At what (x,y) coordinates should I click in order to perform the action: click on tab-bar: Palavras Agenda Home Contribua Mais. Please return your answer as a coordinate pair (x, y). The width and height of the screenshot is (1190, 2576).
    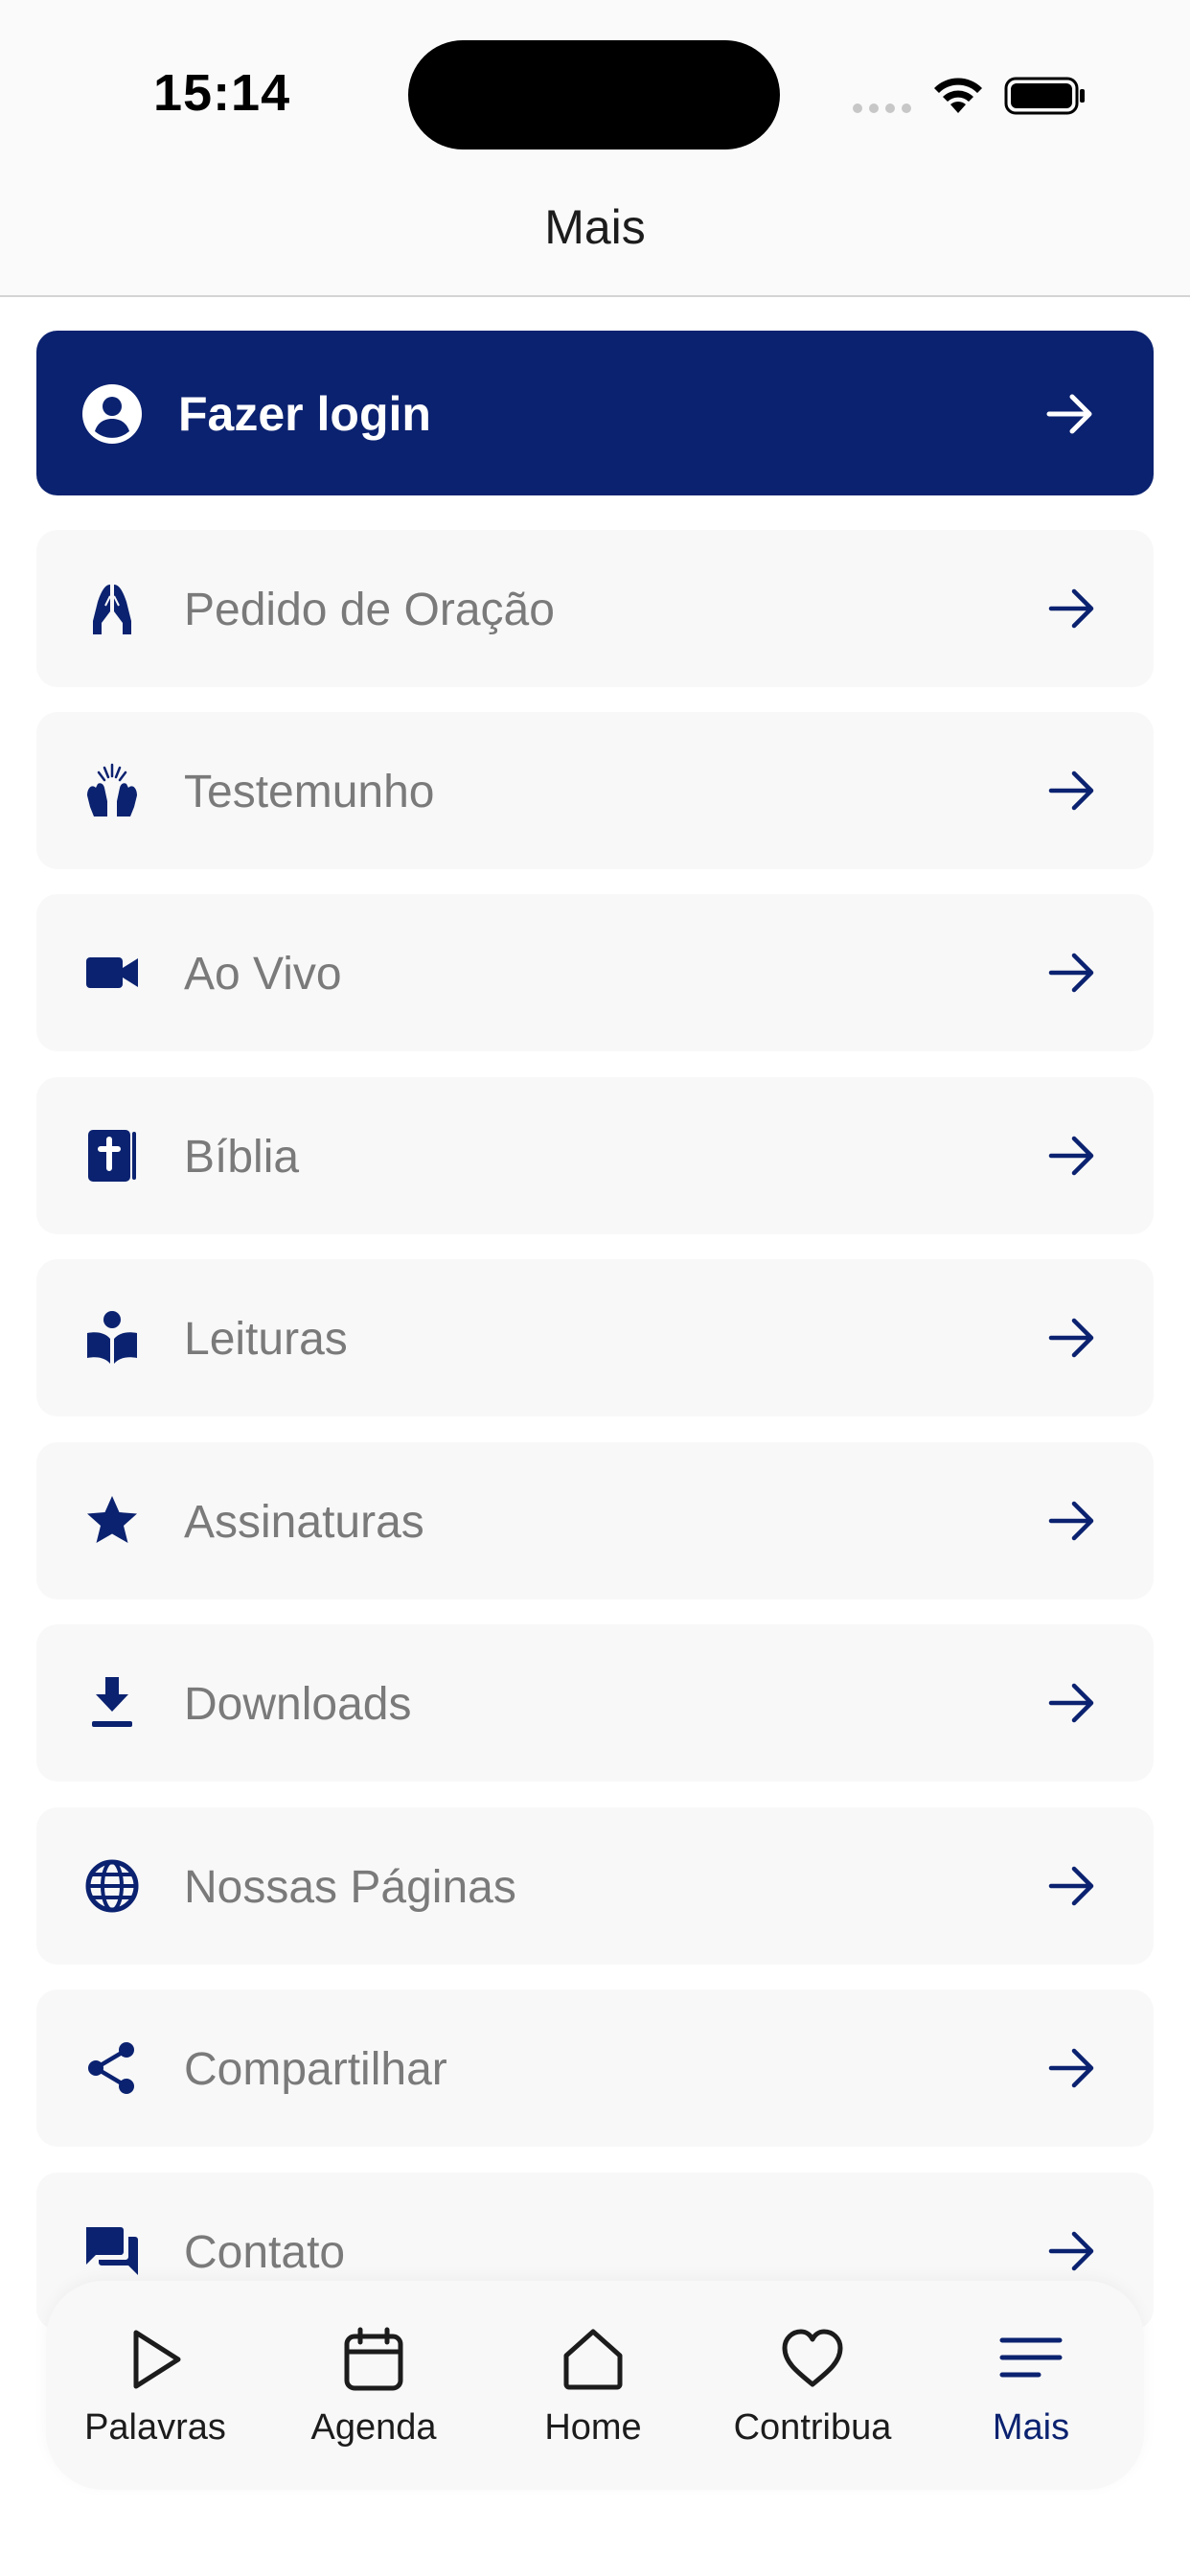
    Looking at the image, I should click on (595, 2386).